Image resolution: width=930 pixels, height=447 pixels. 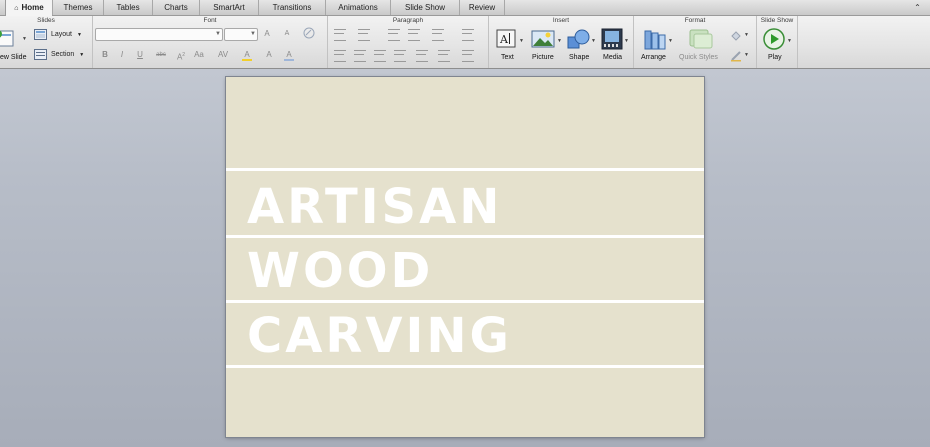 What do you see at coordinates (468, 56) in the screenshot?
I see `smartart-convert-icon` at bounding box center [468, 56].